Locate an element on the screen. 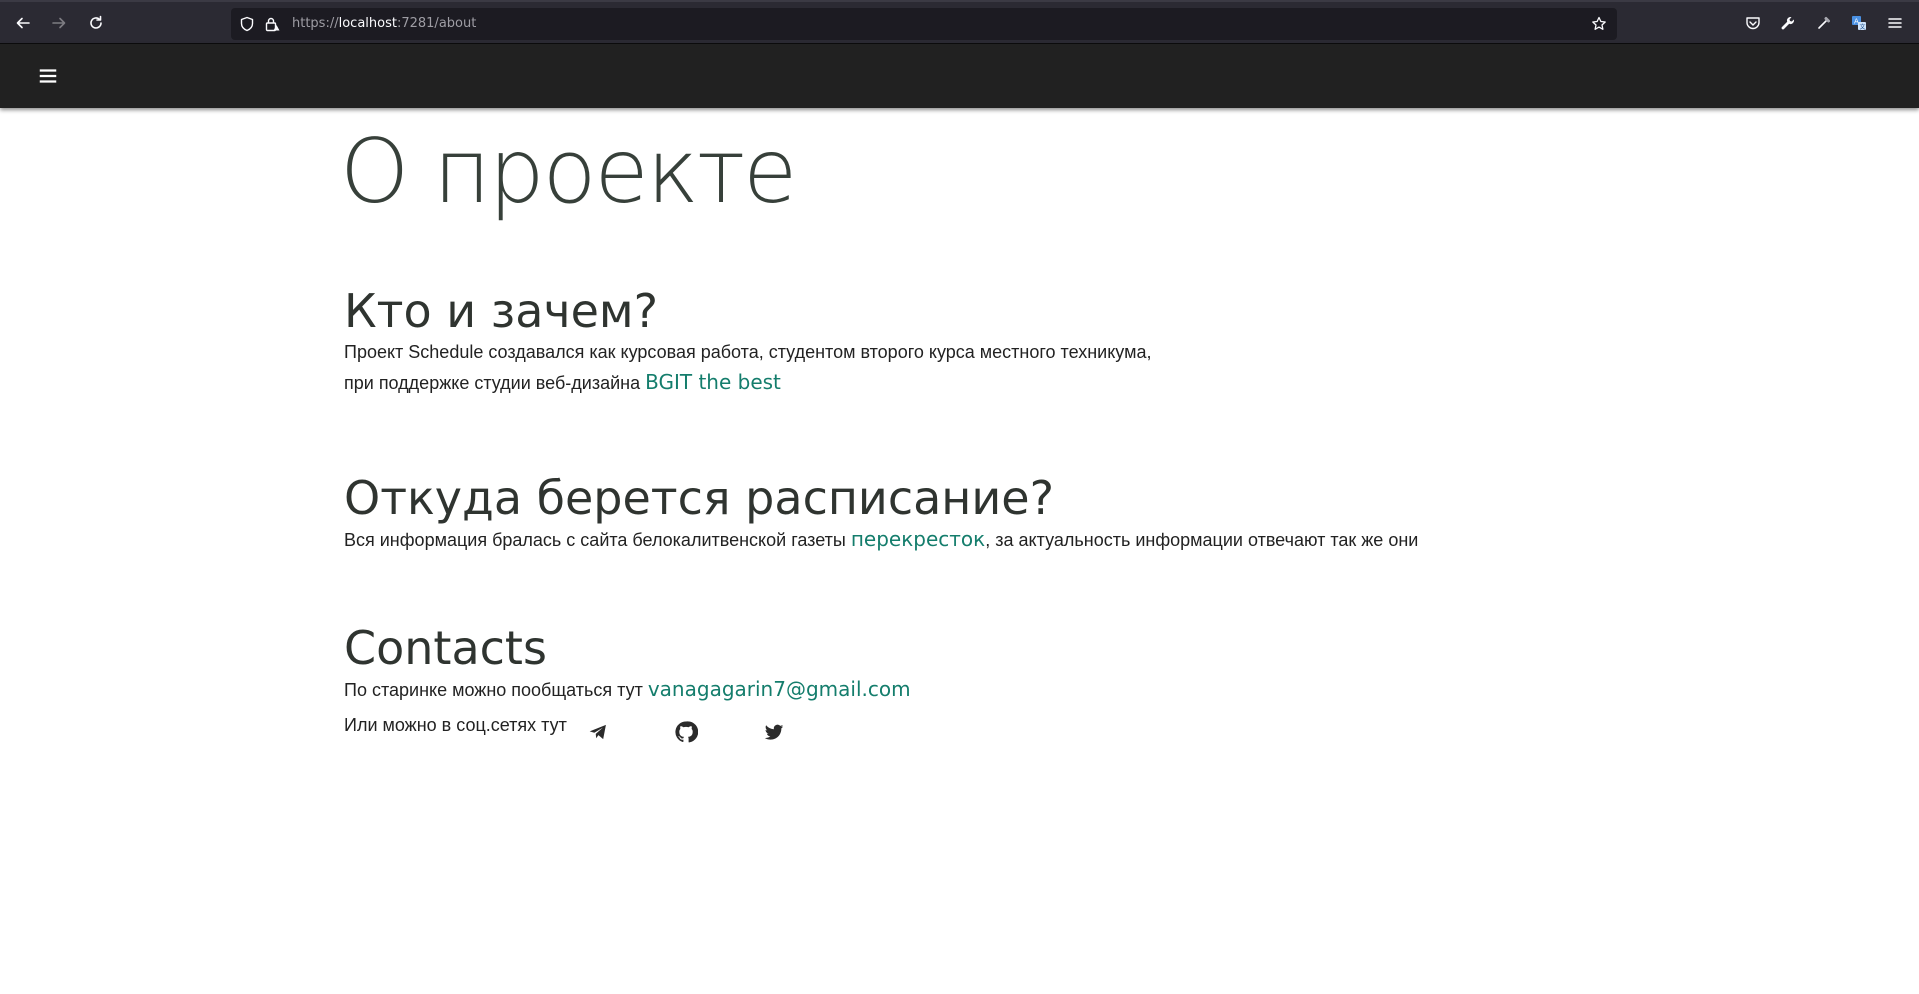 Image resolution: width=1919 pixels, height=994 pixels. pocket-button is located at coordinates (1753, 23).